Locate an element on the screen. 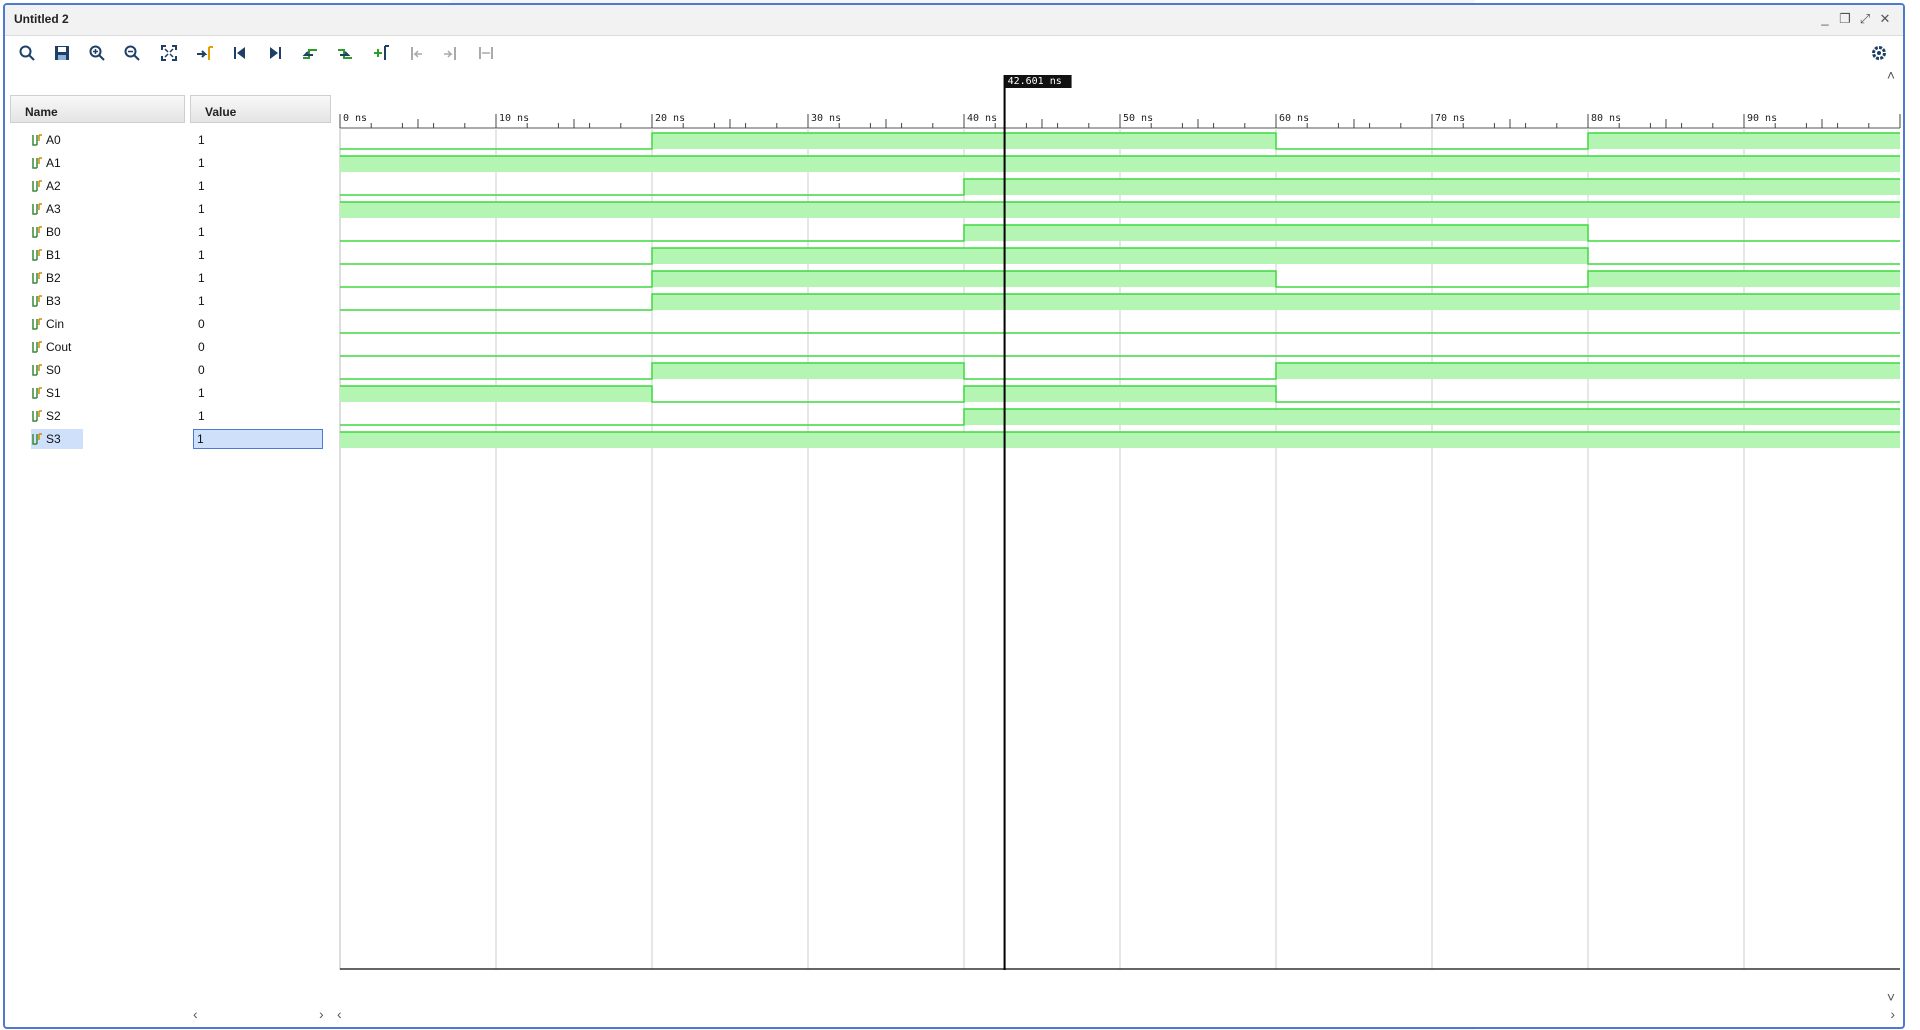 This screenshot has width=1920, height=1030. wave-scroll-right-icon: › is located at coordinates (1892, 1014).